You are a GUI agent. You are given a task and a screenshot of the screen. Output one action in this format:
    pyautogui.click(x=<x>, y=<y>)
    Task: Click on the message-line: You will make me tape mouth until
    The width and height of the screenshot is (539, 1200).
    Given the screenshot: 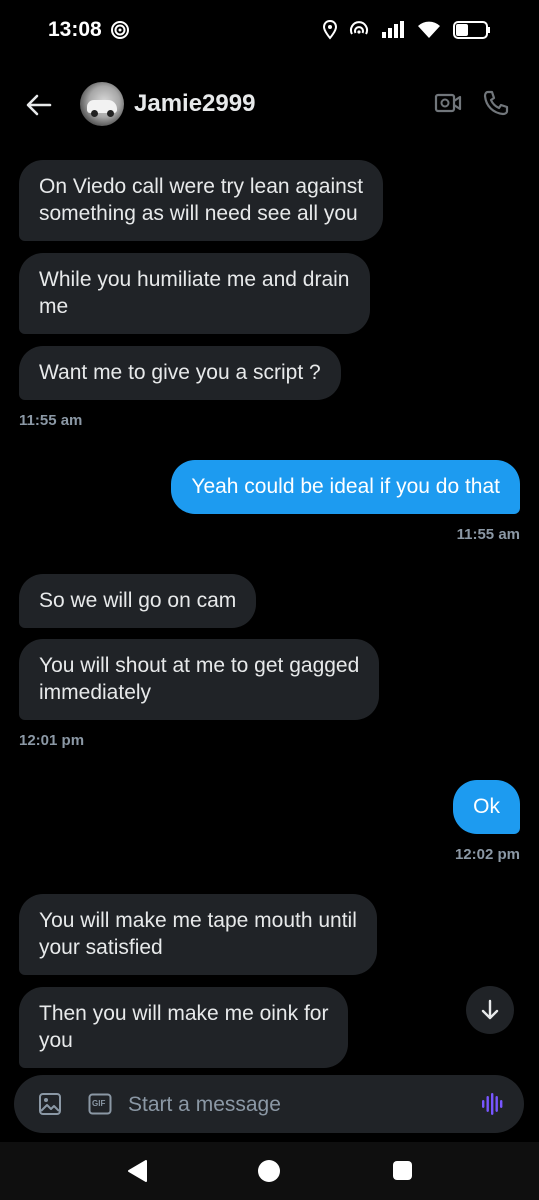 What is the action you would take?
    pyautogui.click(x=198, y=920)
    